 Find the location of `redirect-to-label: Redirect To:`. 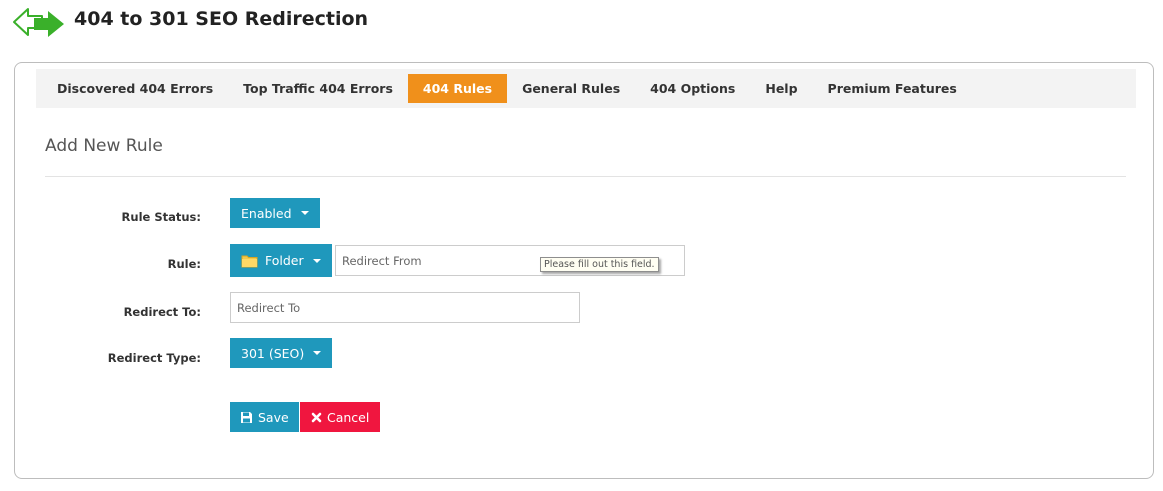

redirect-to-label: Redirect To: is located at coordinates (162, 312).